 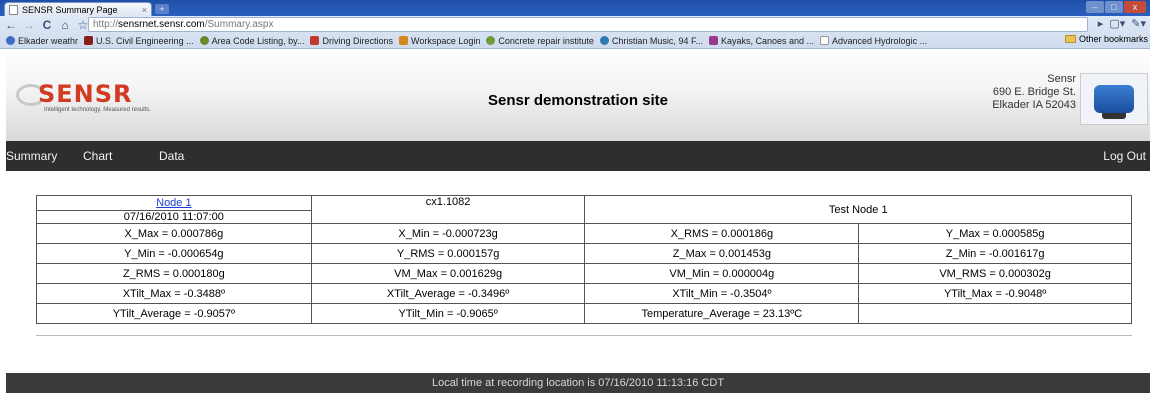 What do you see at coordinates (995, 313) in the screenshot?
I see `reading-cell` at bounding box center [995, 313].